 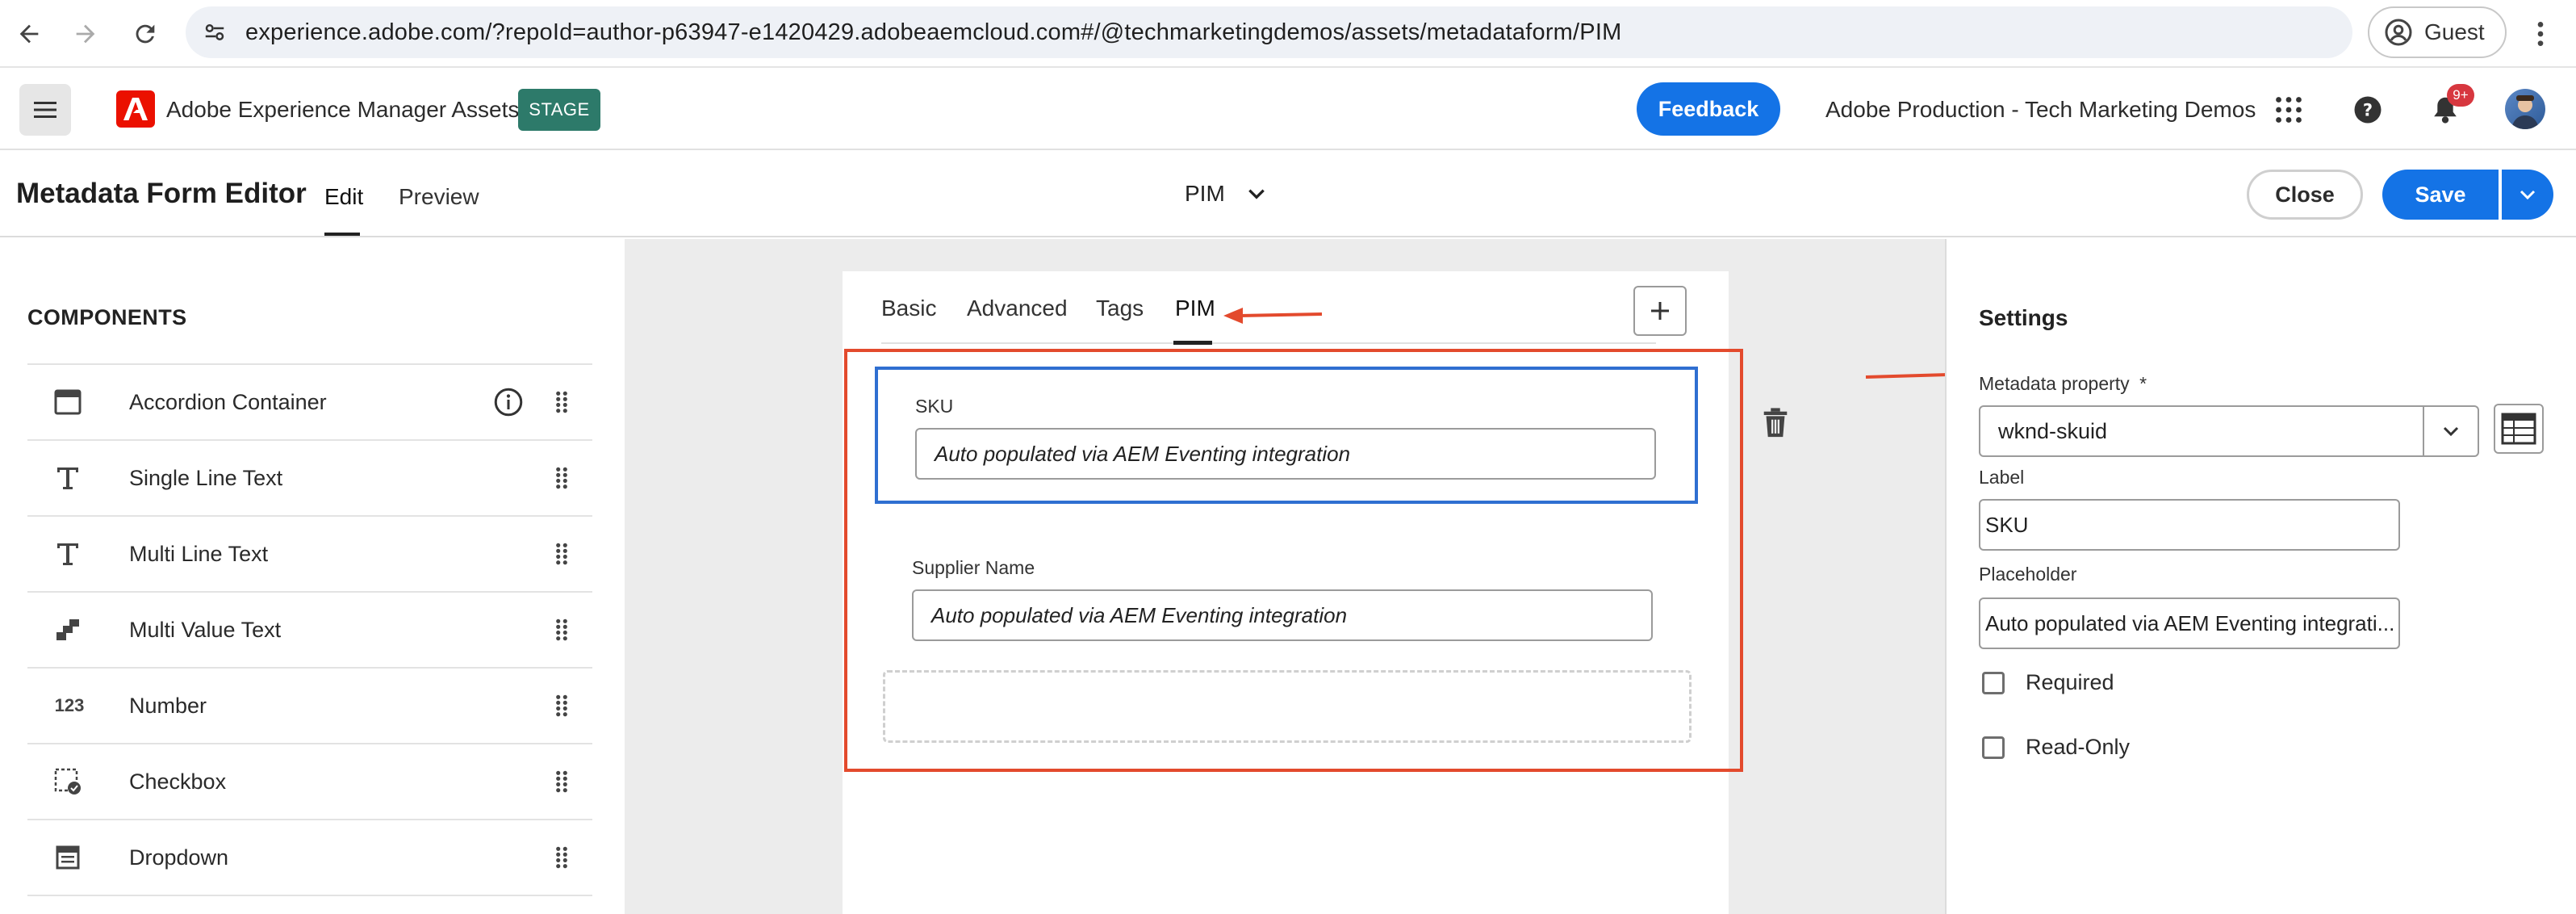 What do you see at coordinates (85, 34) in the screenshot?
I see `forward-button` at bounding box center [85, 34].